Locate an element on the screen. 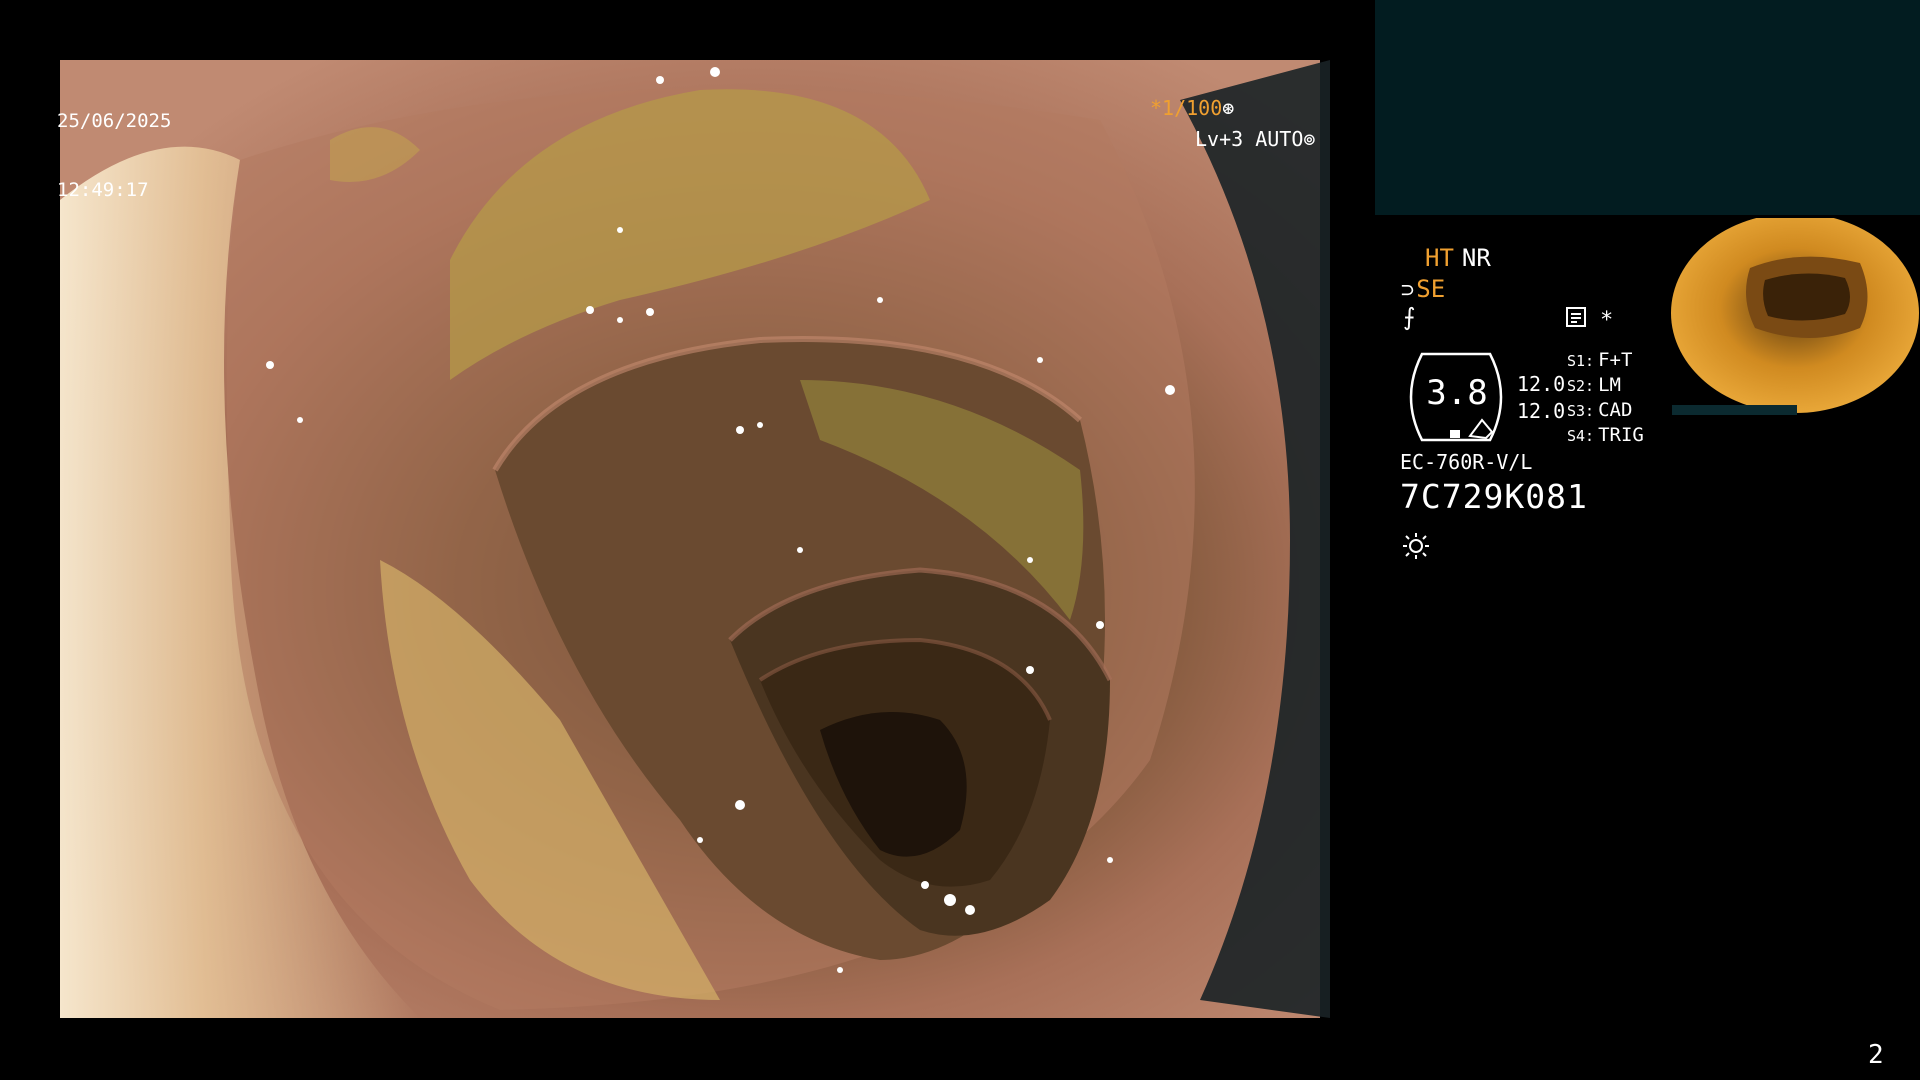  enhance-icon: ⊃ is located at coordinates (1408, 290).